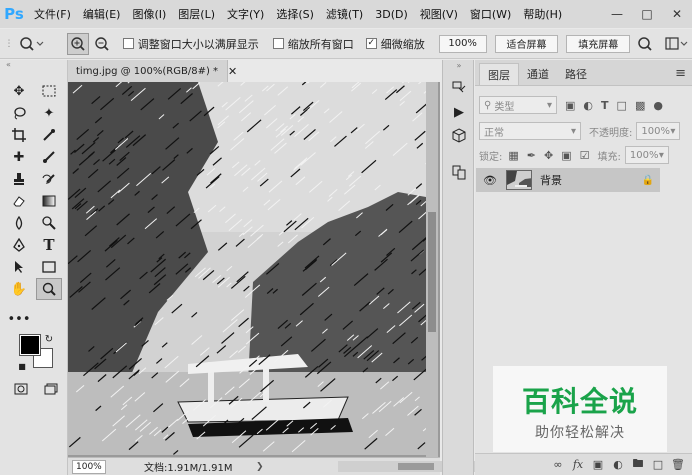  I want to click on menu-3d: 3D(D), so click(391, 14).